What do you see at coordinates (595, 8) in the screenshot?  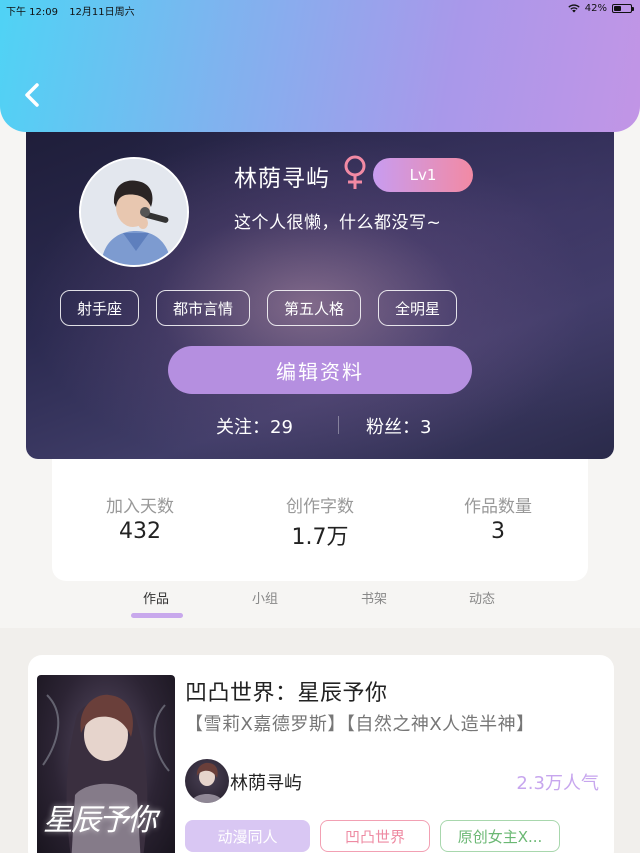 I see `battery-percent: 42%` at bounding box center [595, 8].